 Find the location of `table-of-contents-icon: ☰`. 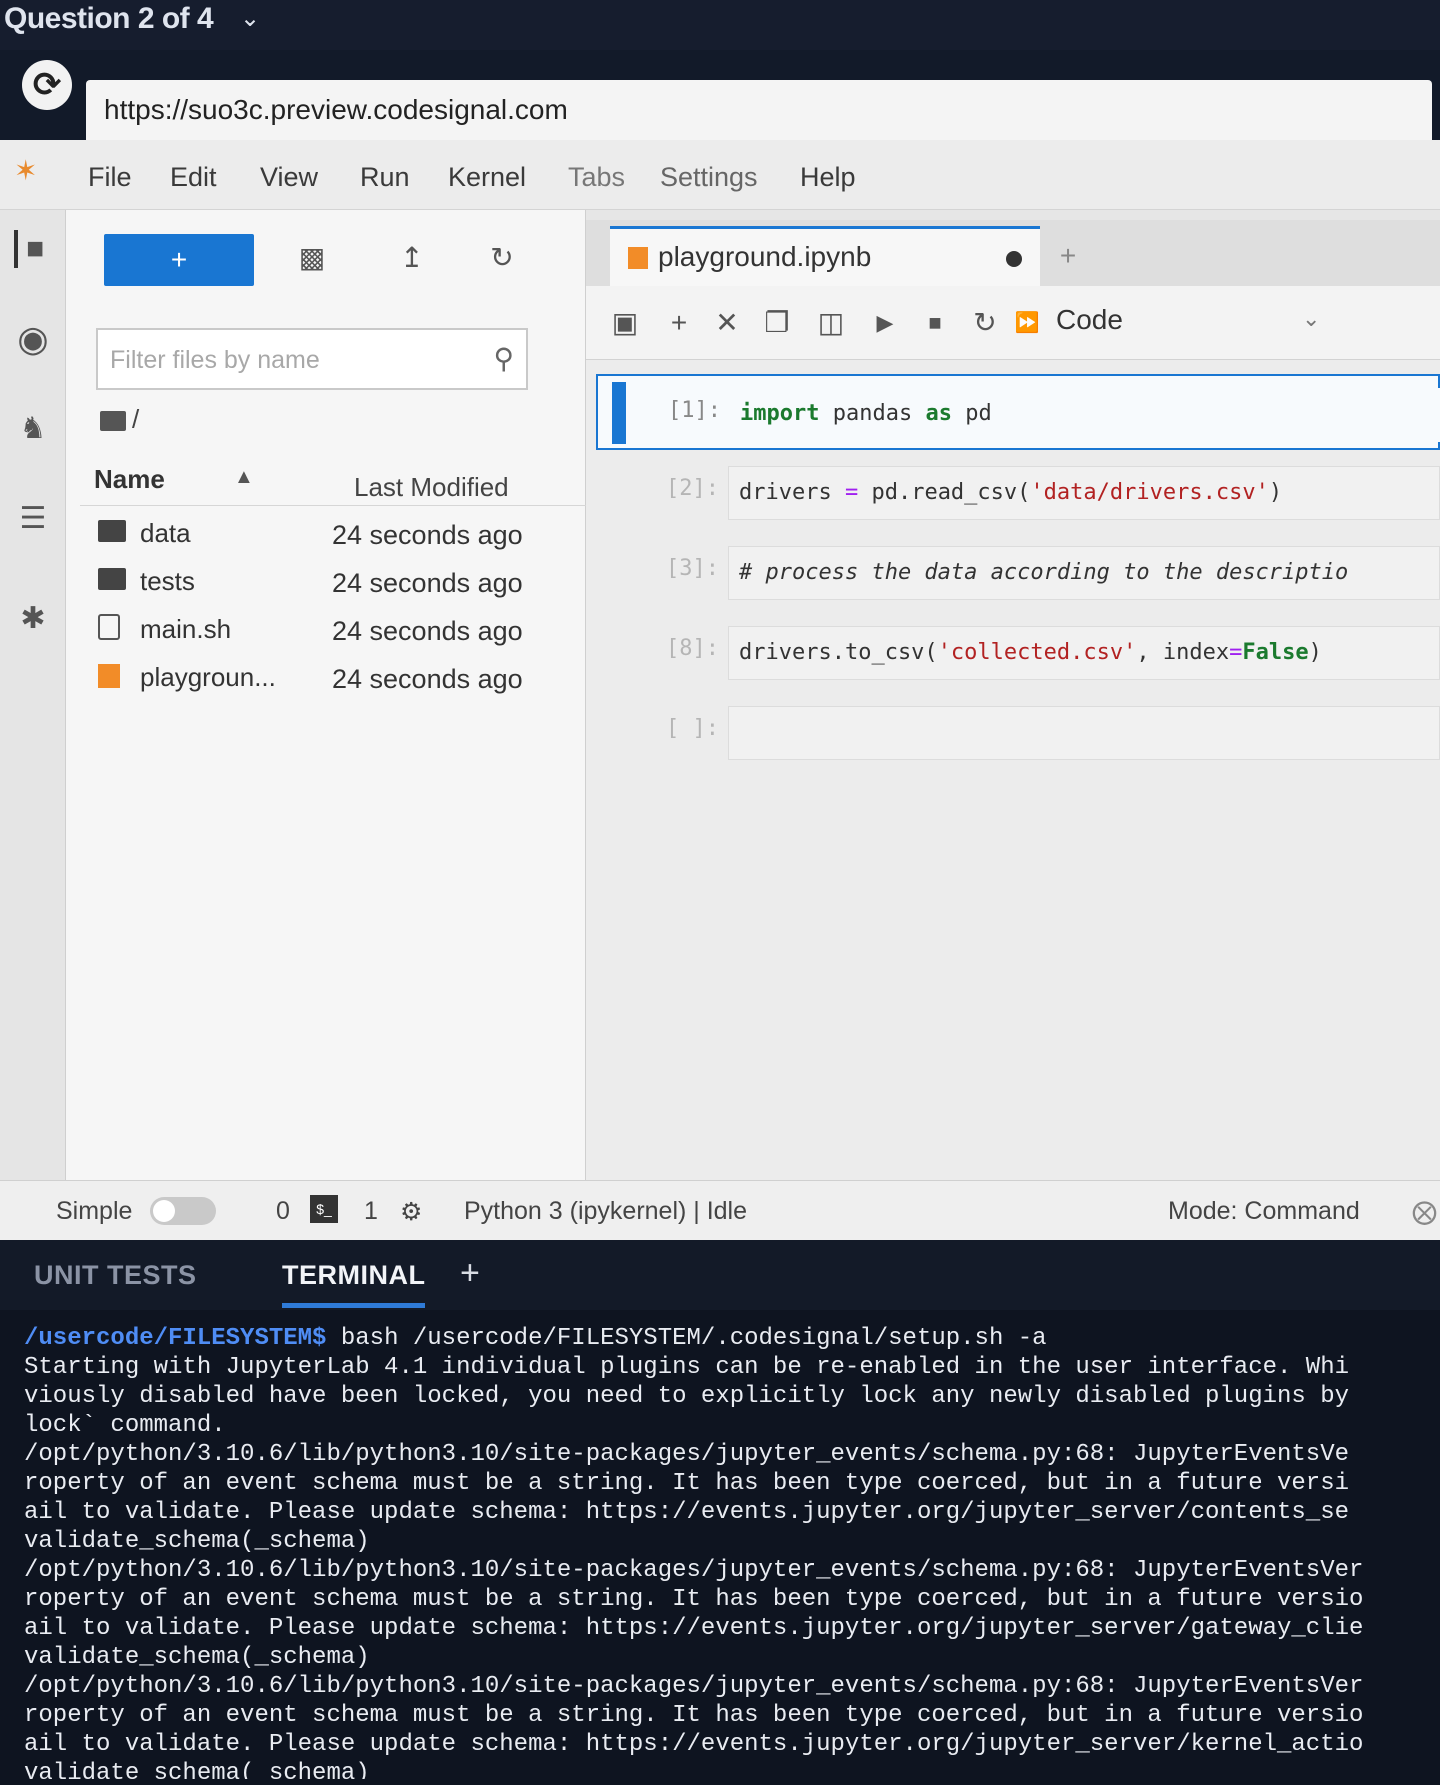

table-of-contents-icon: ☰ is located at coordinates (33, 519).